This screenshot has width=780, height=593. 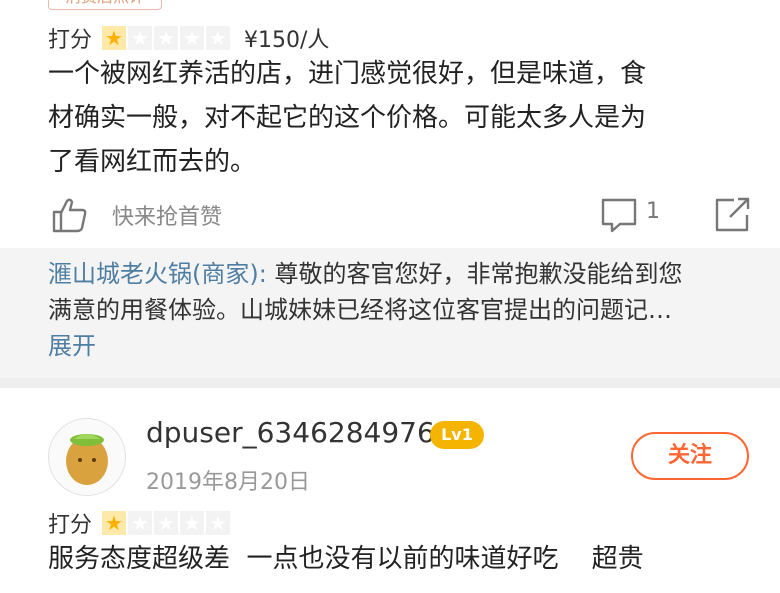 What do you see at coordinates (105, 5) in the screenshot?
I see `review-tag: 消费后点评` at bounding box center [105, 5].